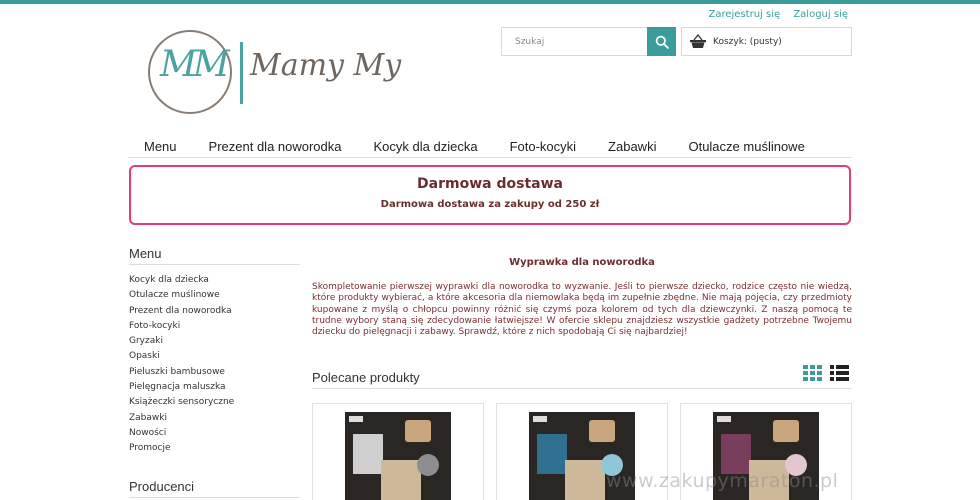 This screenshot has width=980, height=500. I want to click on grid-view-icon, so click(812, 373).